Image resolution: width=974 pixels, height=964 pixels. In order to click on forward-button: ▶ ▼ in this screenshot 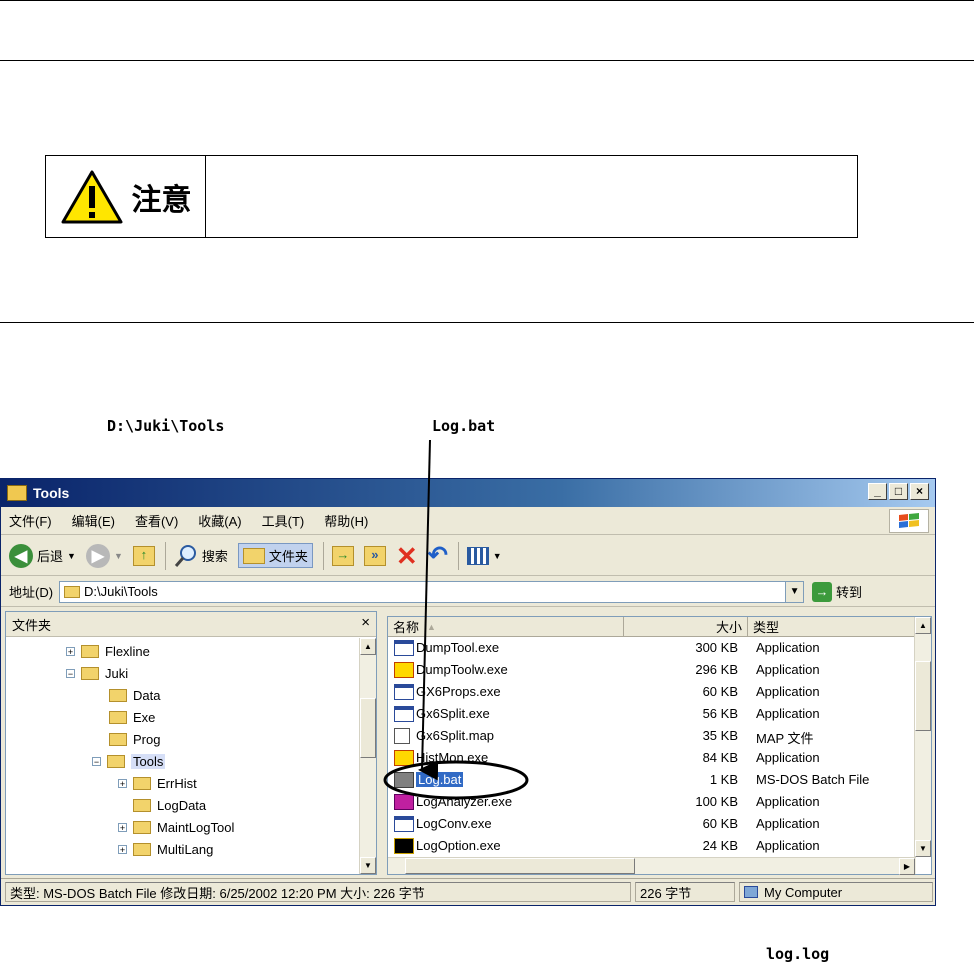, I will do `click(104, 555)`.